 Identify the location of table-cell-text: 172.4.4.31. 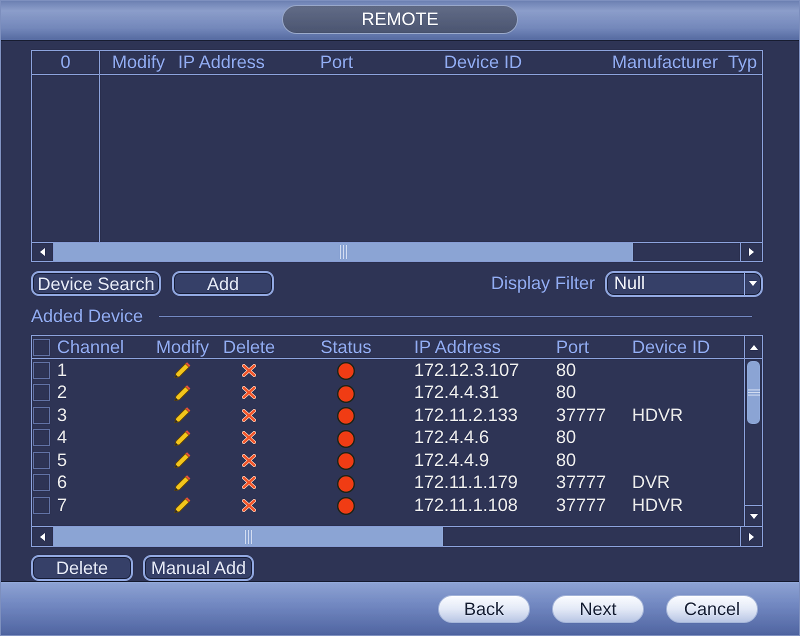
(456, 393).